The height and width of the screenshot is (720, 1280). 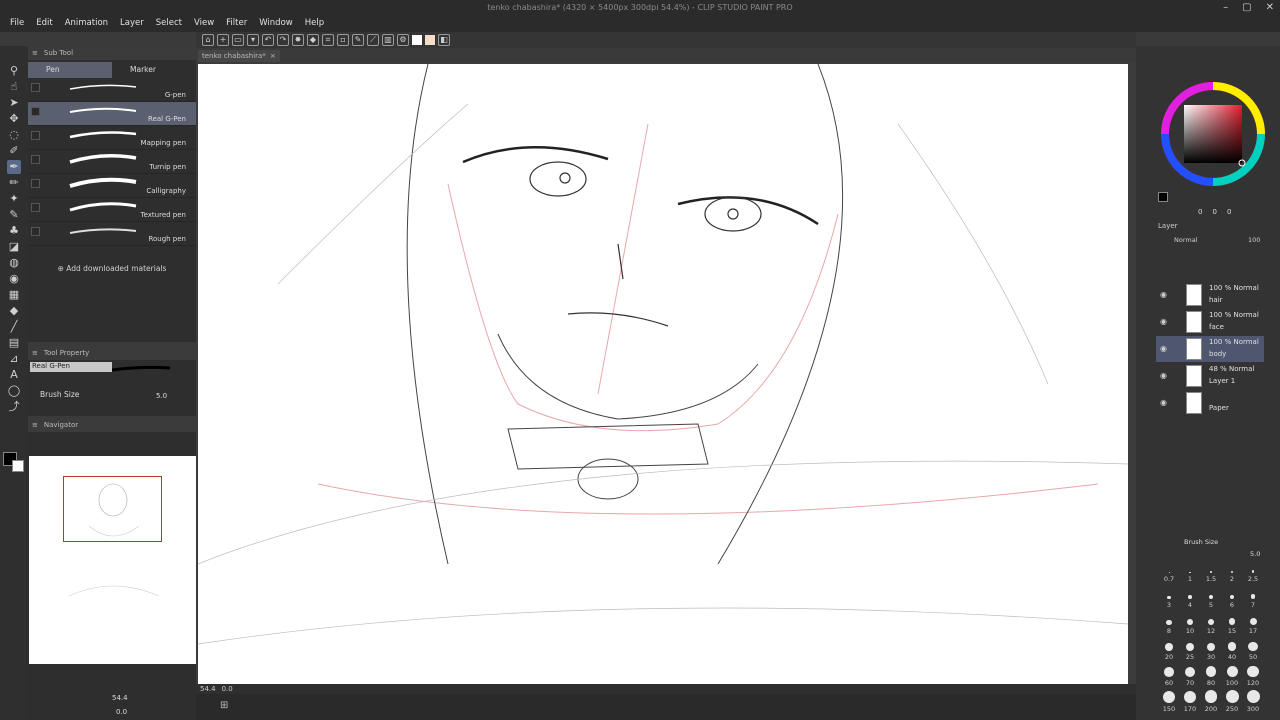 I want to click on zoom-tool-icon: ⚲, so click(x=14, y=71).